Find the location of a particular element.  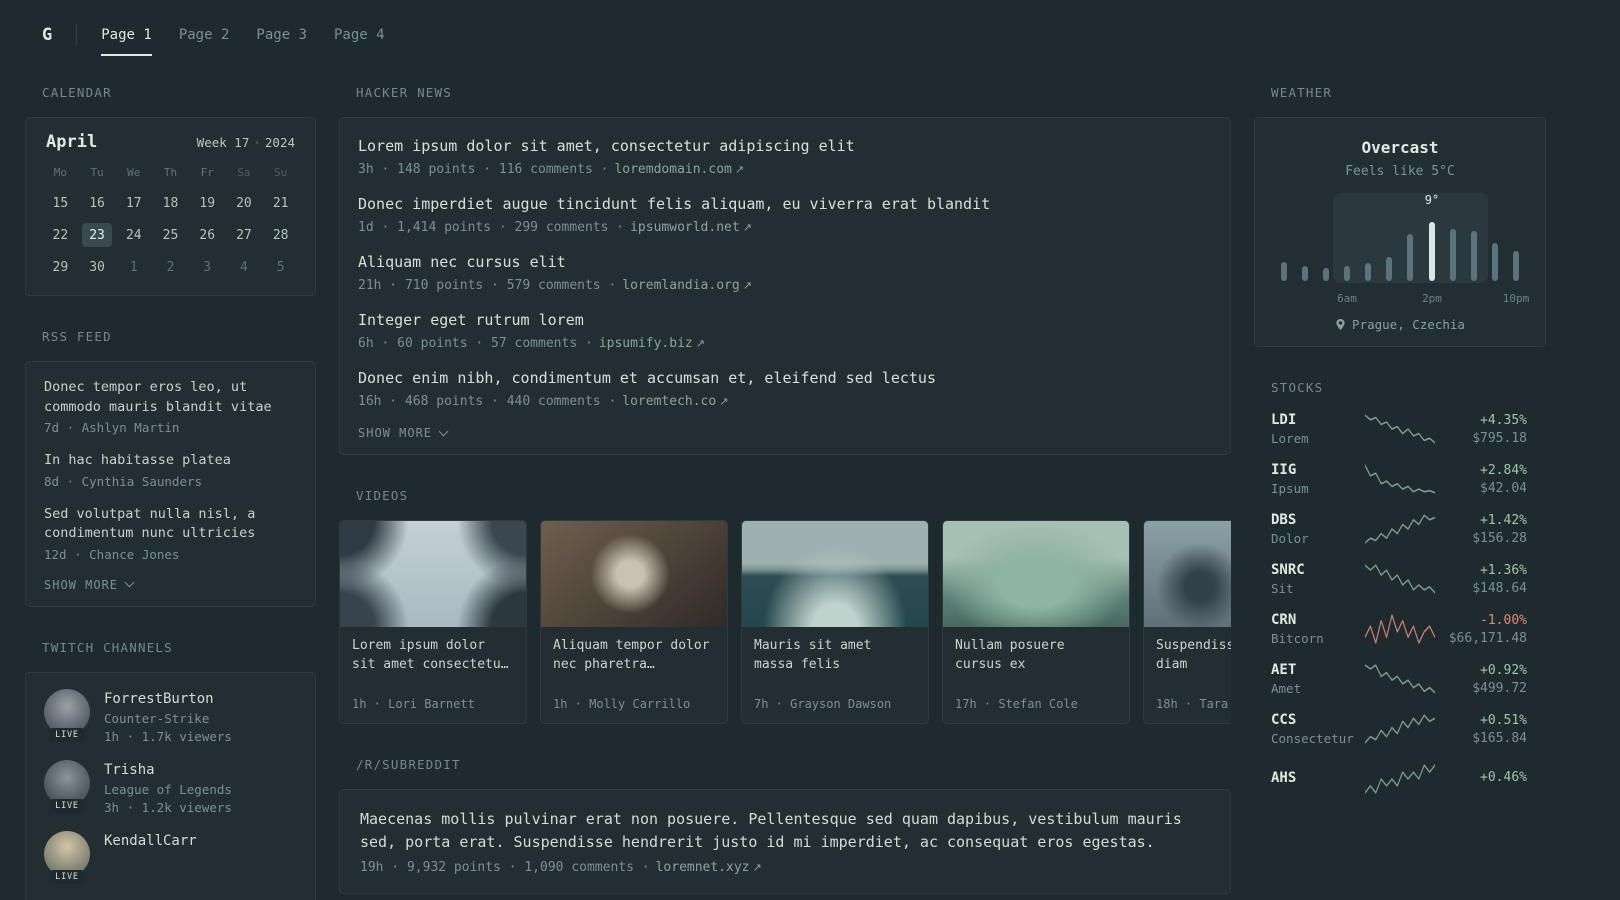

stock-id: DBS Dolor is located at coordinates (1313, 529).